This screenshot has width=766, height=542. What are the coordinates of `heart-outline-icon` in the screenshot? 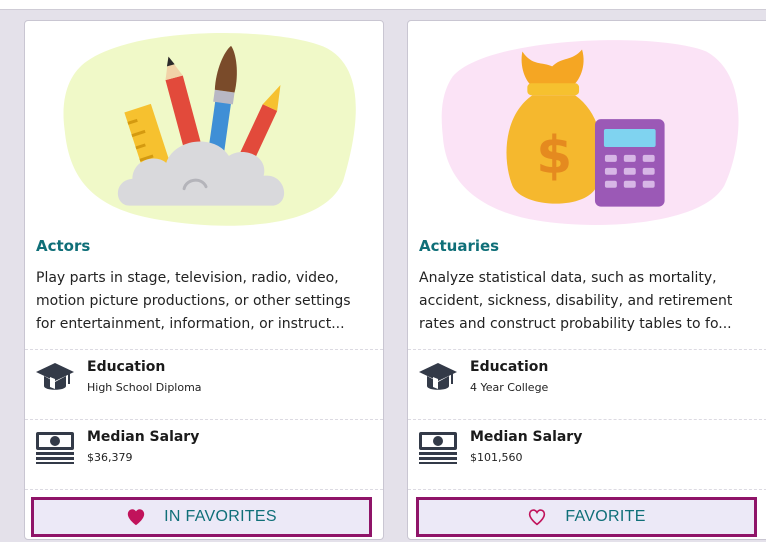 It's located at (537, 517).